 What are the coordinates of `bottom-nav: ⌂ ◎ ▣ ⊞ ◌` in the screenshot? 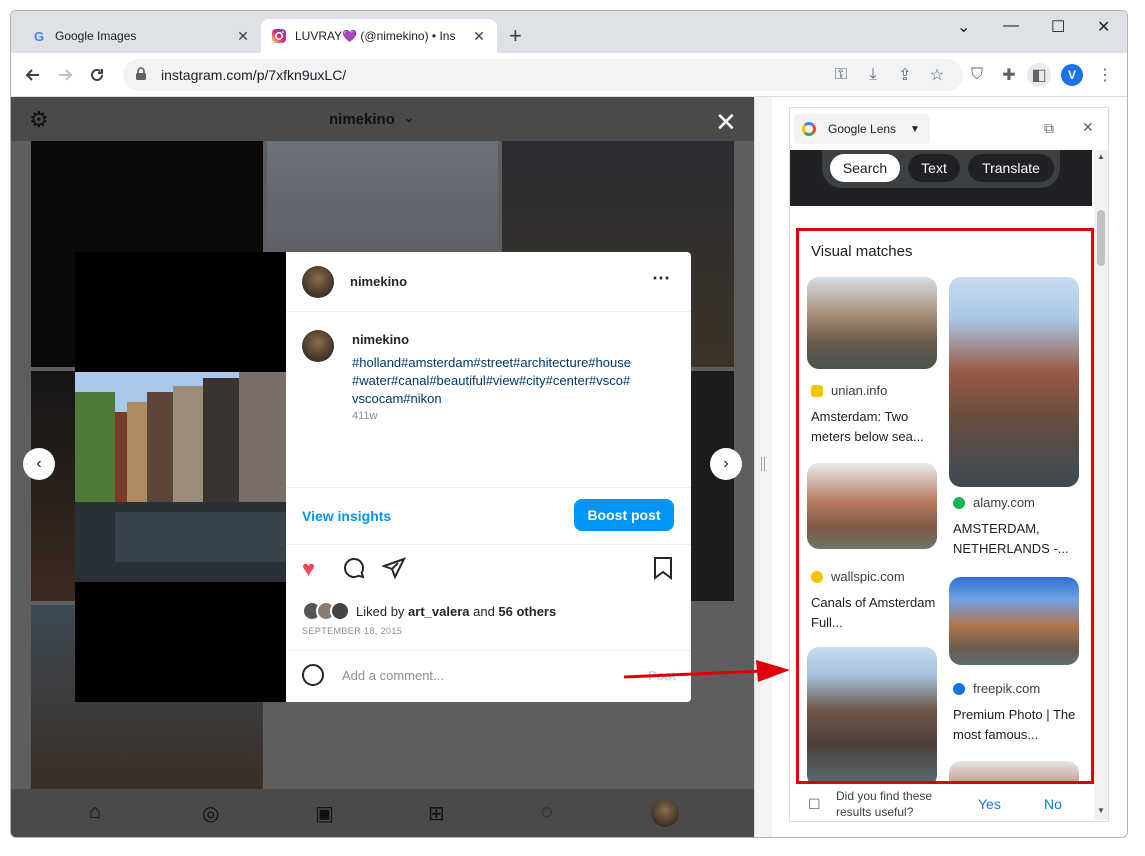 It's located at (382, 813).